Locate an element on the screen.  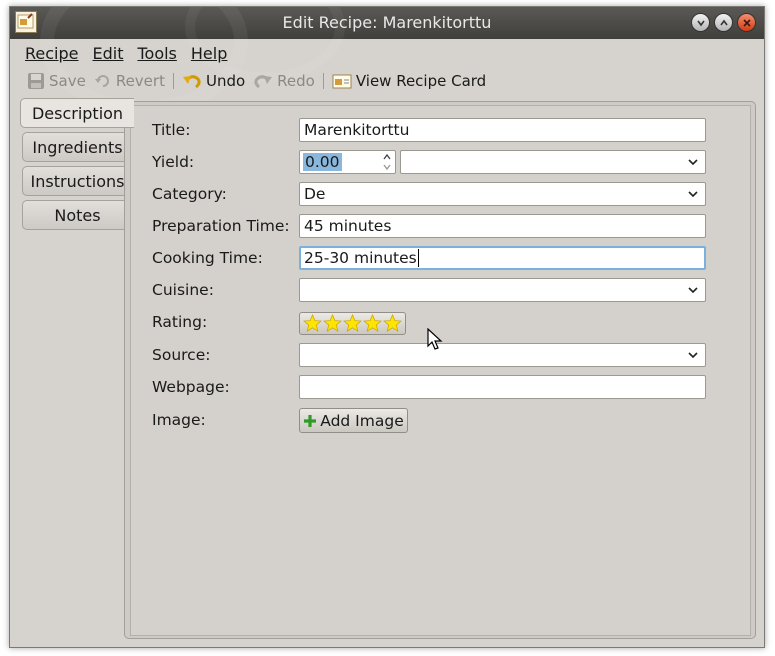
view-recipe-card-button: View Recipe Card is located at coordinates (409, 81).